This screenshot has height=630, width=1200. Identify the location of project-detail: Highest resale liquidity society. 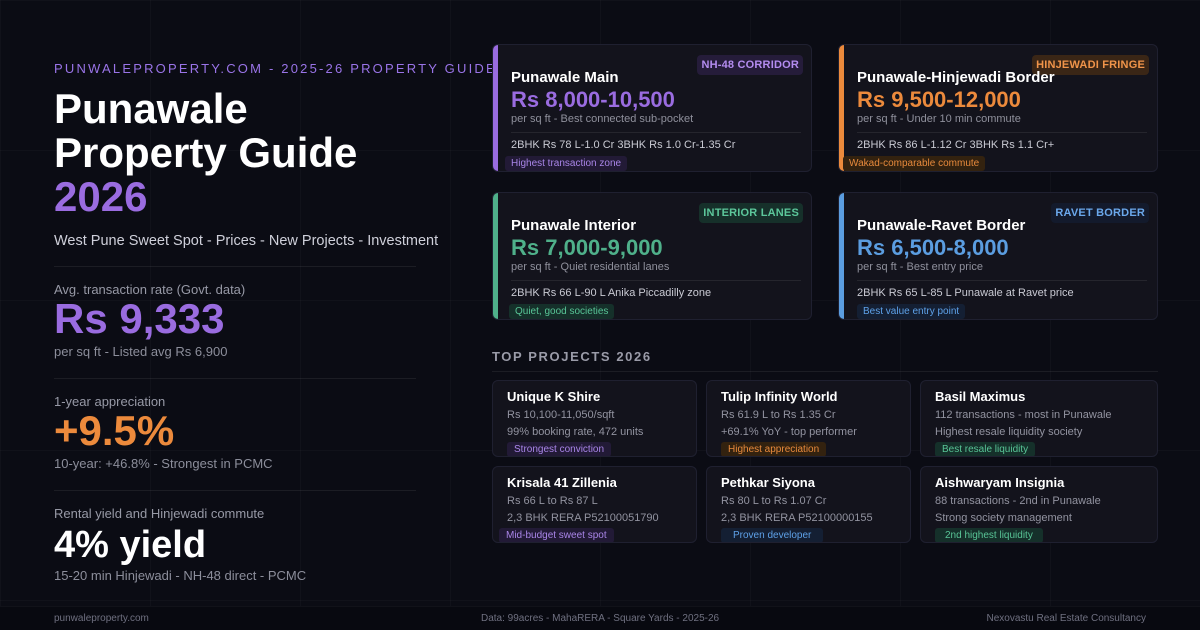
(1009, 432).